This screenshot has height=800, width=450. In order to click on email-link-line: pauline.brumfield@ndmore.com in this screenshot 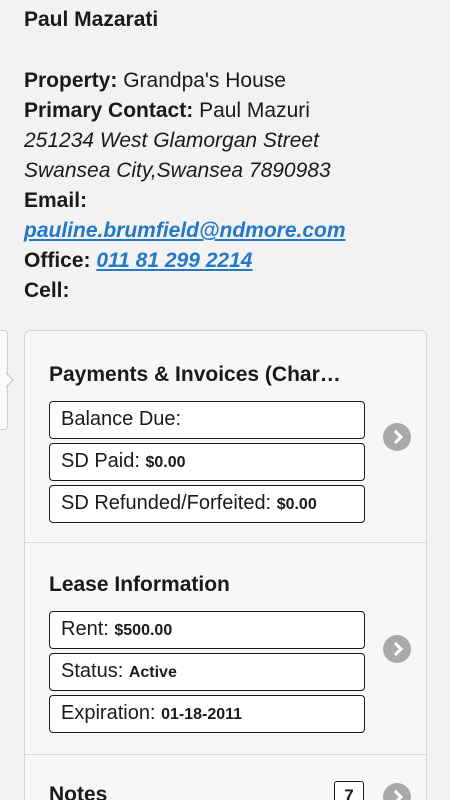, I will do `click(185, 231)`.